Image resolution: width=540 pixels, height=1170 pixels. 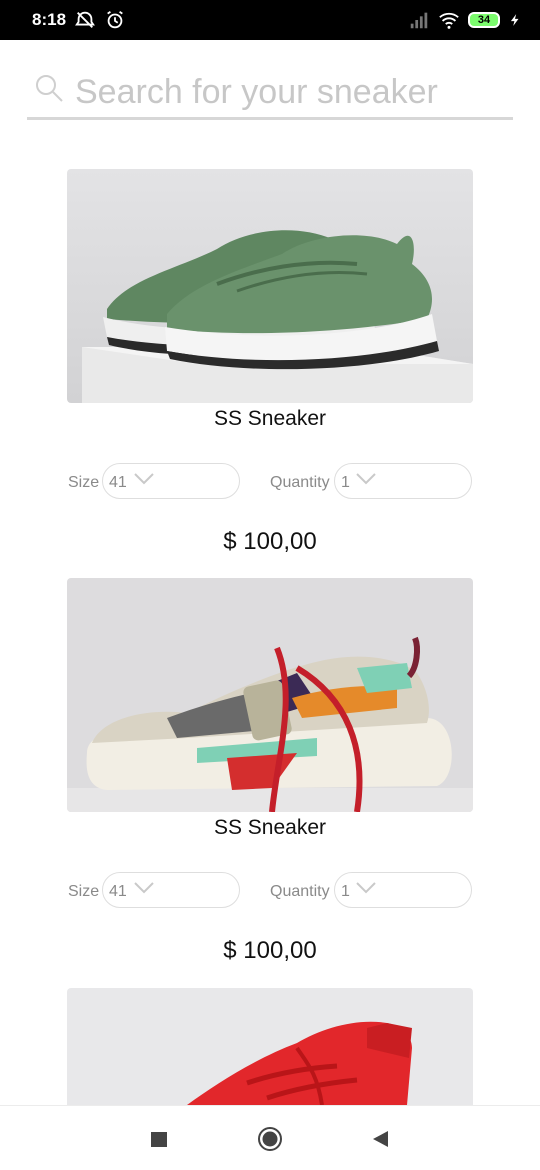 I want to click on status-left: 8:18, so click(x=79, y=20).